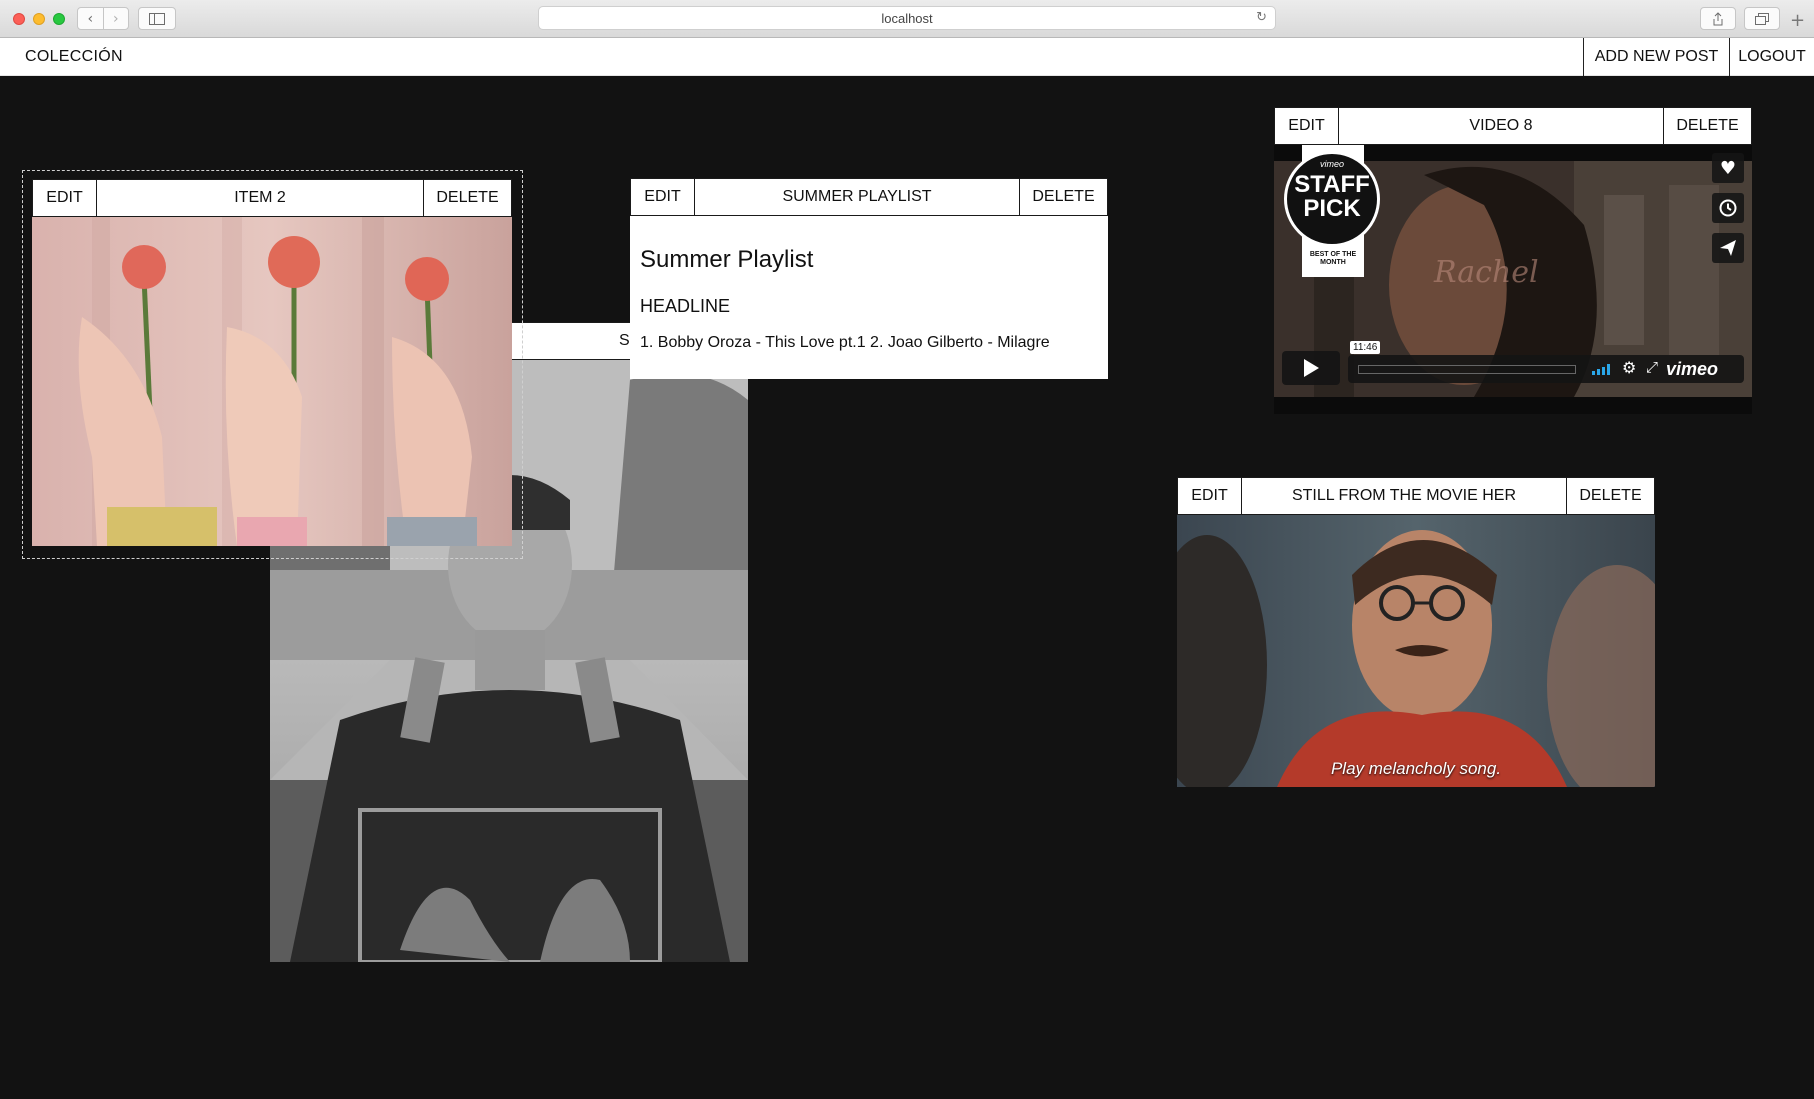 The image size is (1814, 1099). I want to click on play-icon, so click(1311, 368).